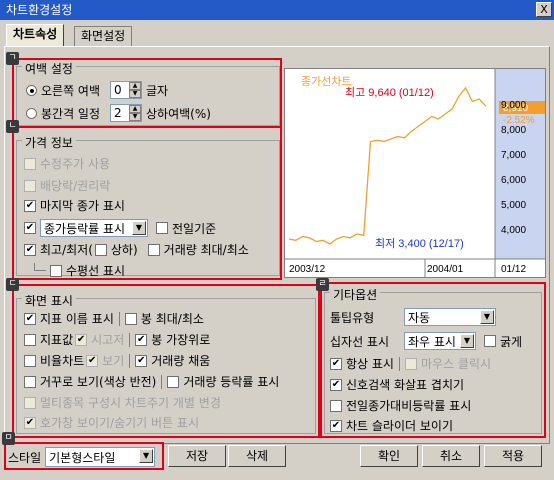  What do you see at coordinates (103, 36) in the screenshot?
I see `tab-screen-settings: 화면설정` at bounding box center [103, 36].